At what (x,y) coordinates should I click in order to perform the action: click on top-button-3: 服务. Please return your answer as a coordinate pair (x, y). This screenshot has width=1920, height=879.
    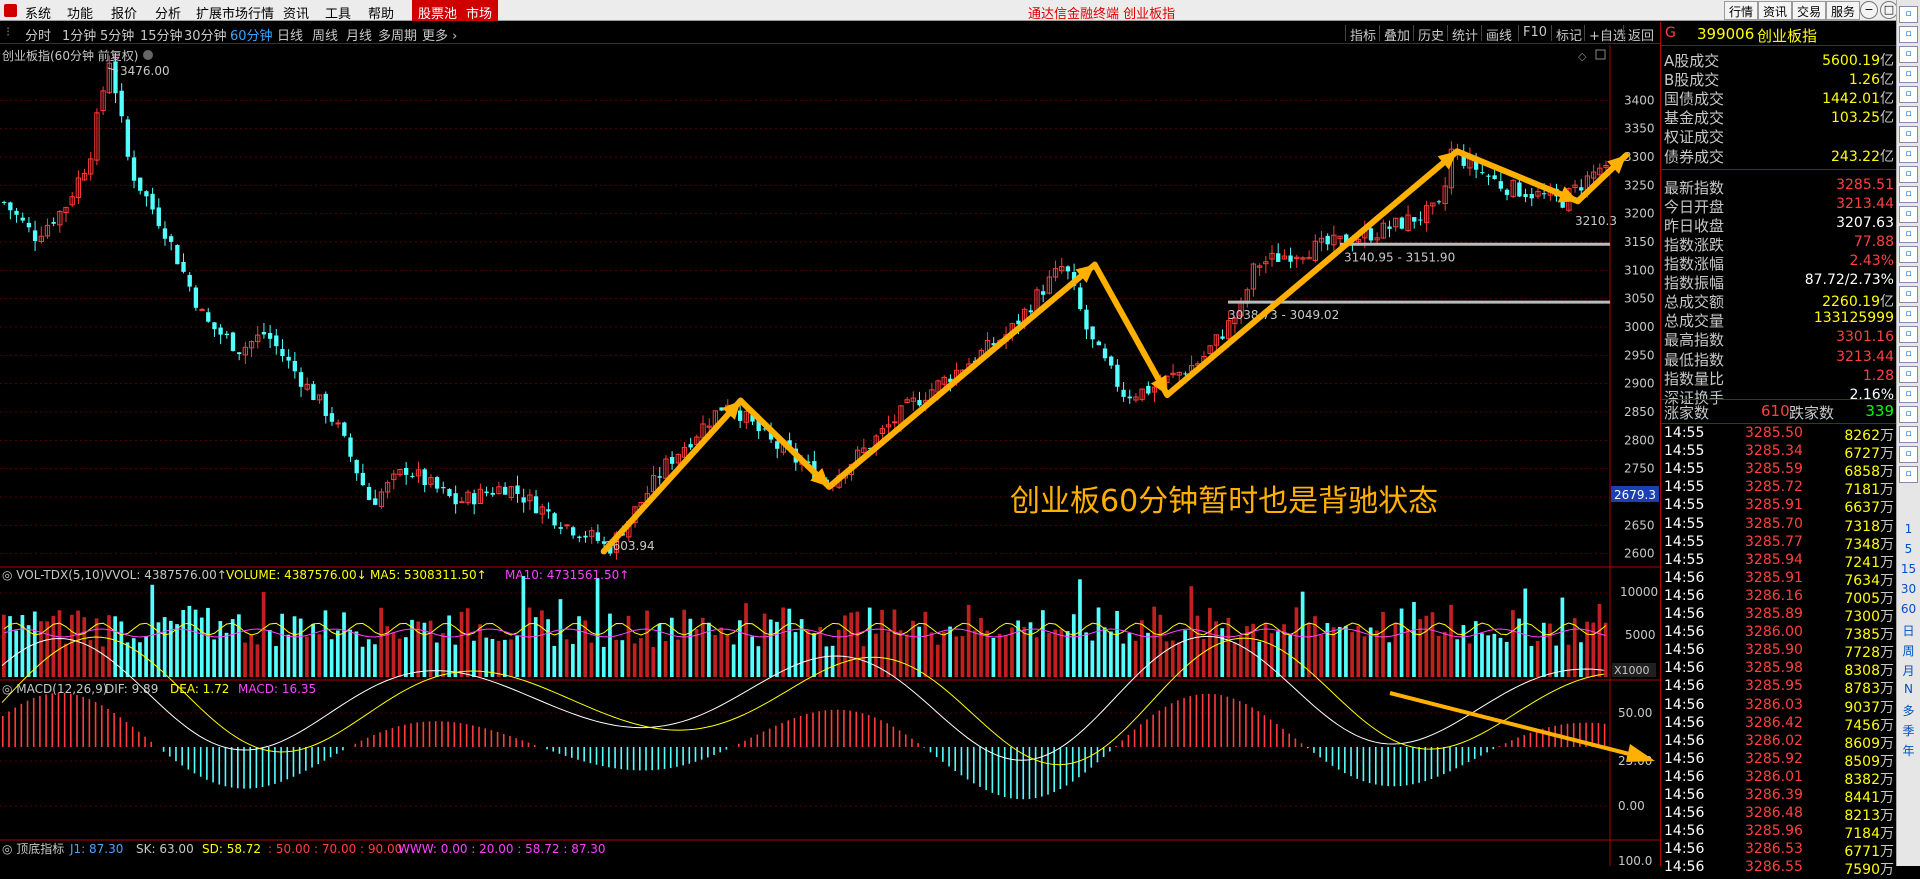
    Looking at the image, I should click on (1843, 10).